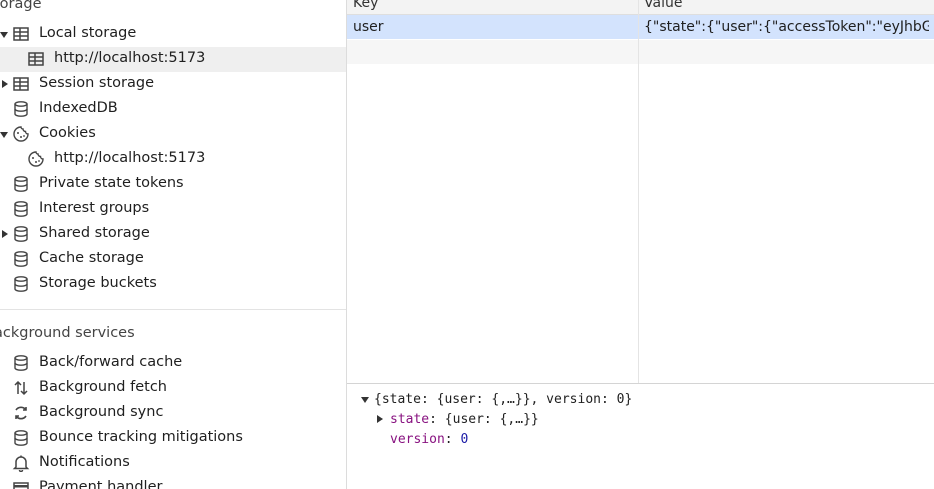  I want to click on preview-state-value: {user: {,…}}, so click(491, 419).